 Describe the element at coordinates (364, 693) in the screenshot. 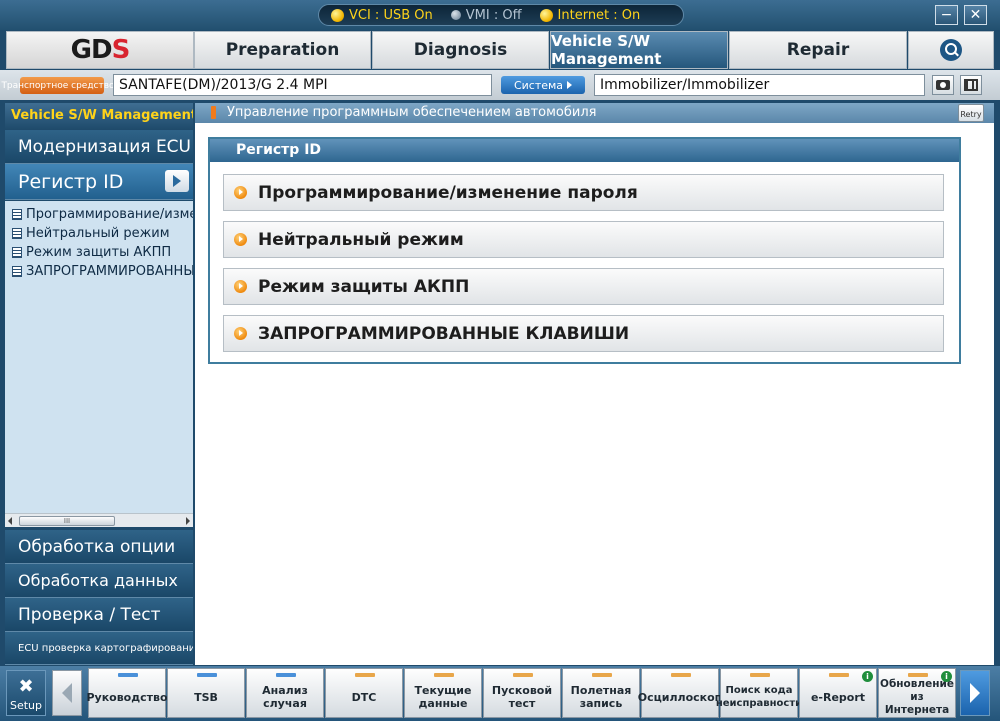

I see `tool-dtc: DTC` at that location.